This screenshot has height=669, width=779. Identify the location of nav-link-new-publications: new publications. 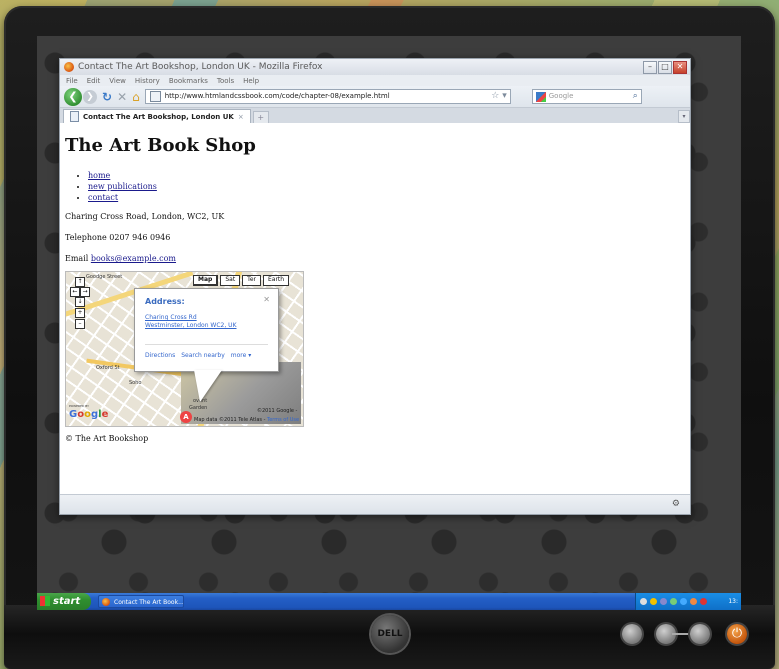
(122, 186).